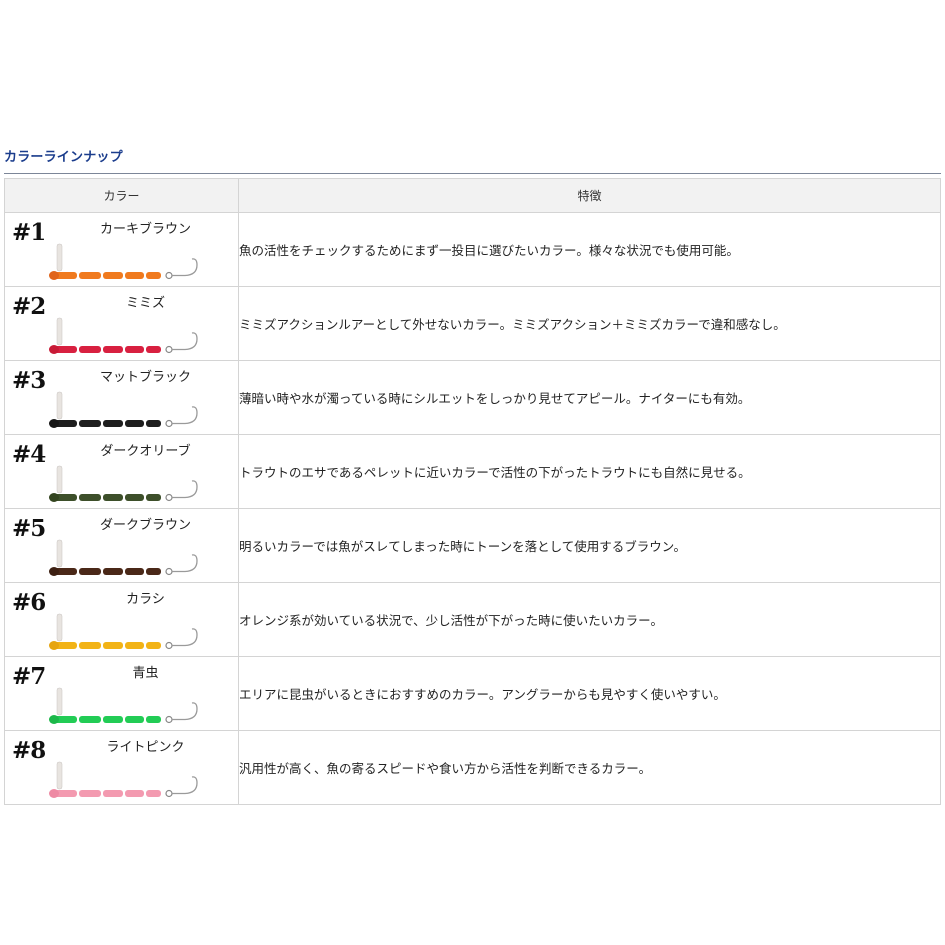  I want to click on header-features: 特徴, so click(589, 195).